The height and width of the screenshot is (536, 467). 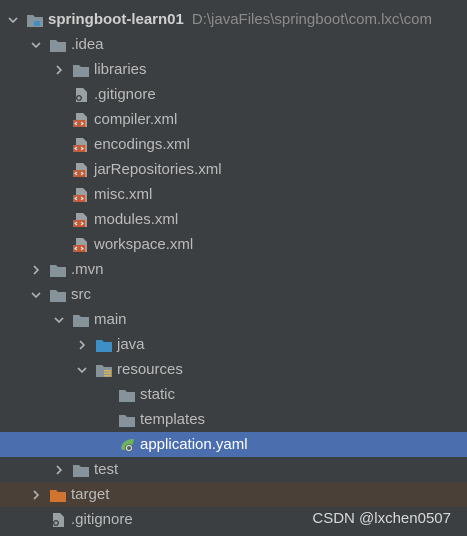 What do you see at coordinates (233, 394) in the screenshot?
I see `tree-row-static: static` at bounding box center [233, 394].